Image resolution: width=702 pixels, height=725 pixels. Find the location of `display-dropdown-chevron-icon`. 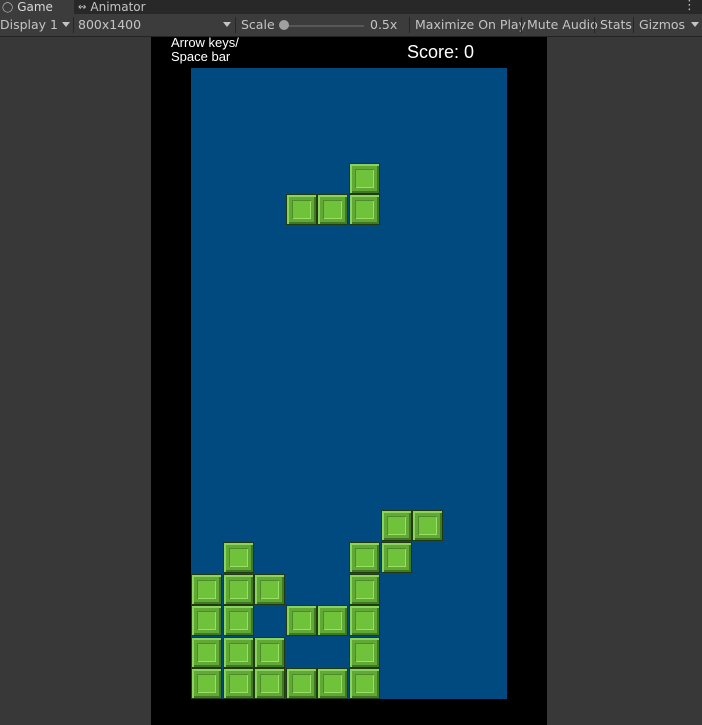

display-dropdown-chevron-icon is located at coordinates (66, 24).